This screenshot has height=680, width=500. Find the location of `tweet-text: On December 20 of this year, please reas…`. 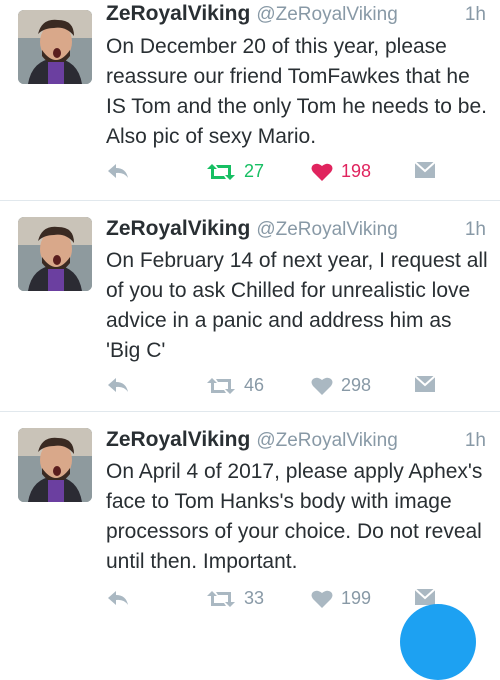

tweet-text: On December 20 of this year, please reas… is located at coordinates (296, 91).